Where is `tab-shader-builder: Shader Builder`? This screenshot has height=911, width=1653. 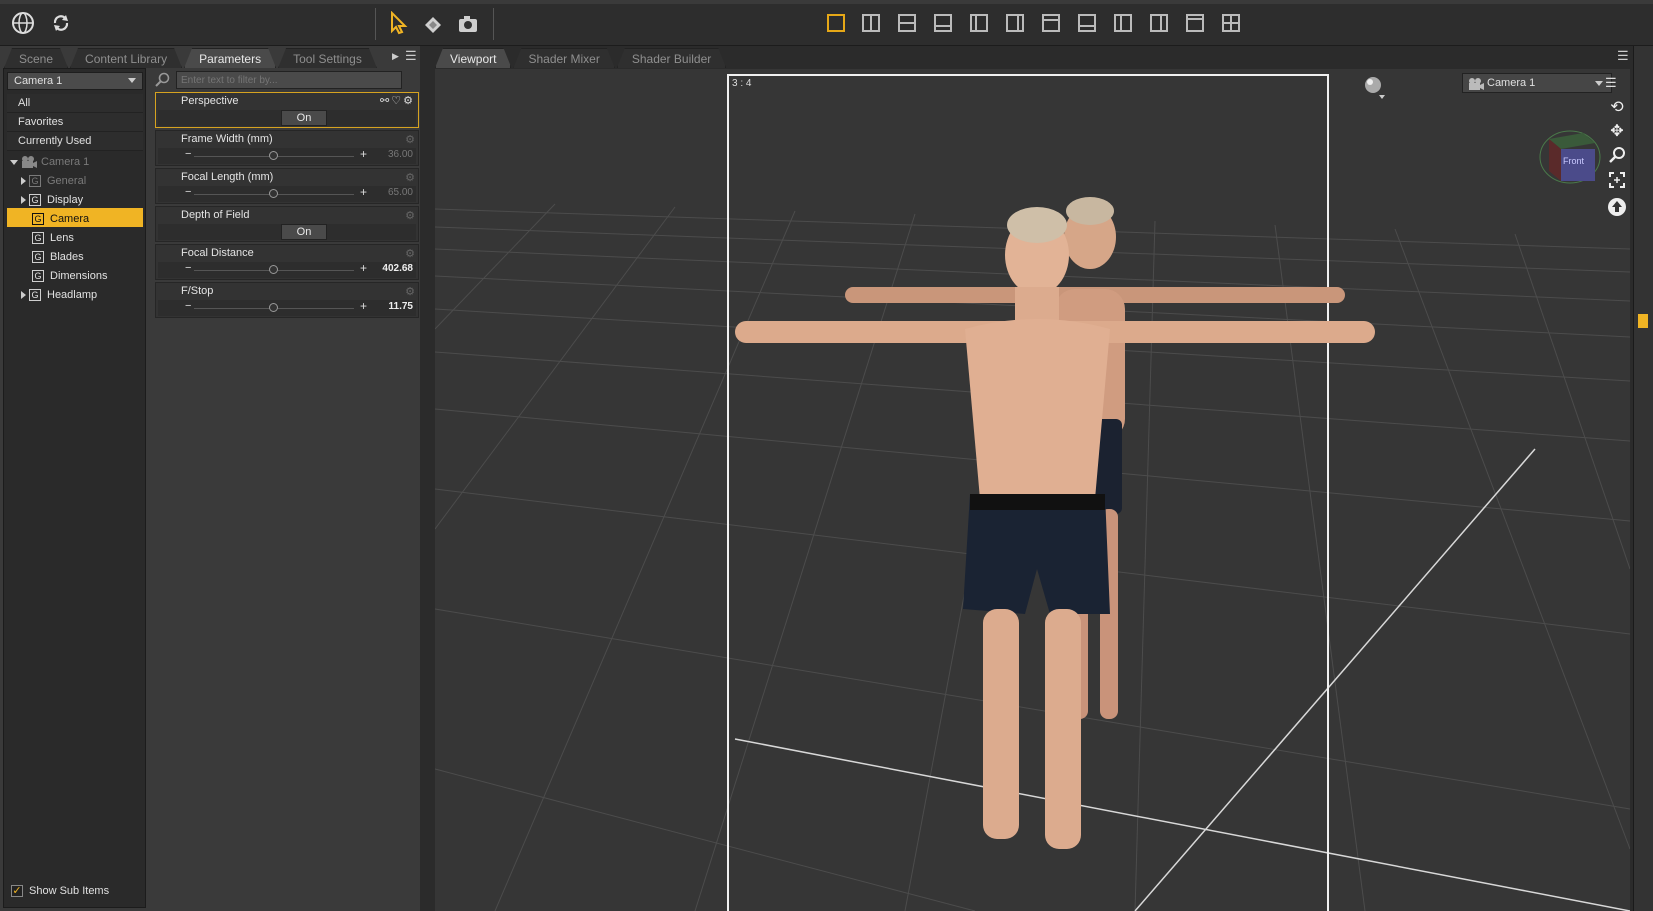
tab-shader-builder: Shader Builder is located at coordinates (671, 58).